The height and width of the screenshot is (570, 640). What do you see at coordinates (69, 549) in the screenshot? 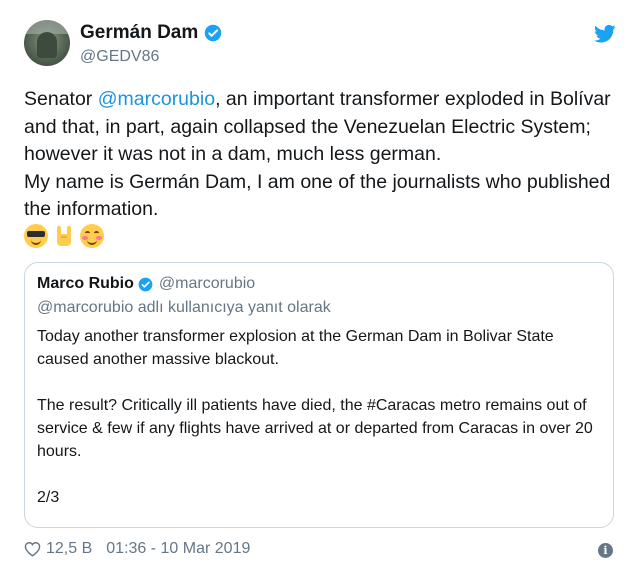
I see `like-count: 12,5 B` at bounding box center [69, 549].